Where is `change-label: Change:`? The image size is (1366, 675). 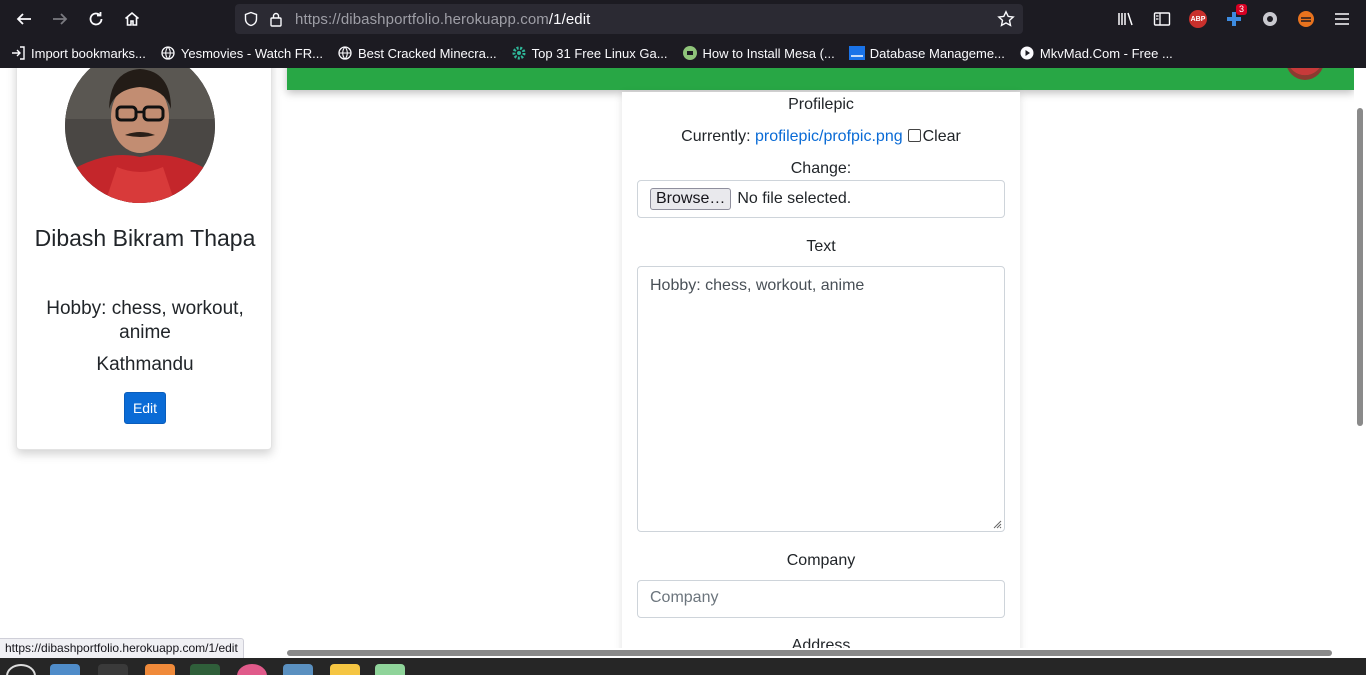 change-label: Change: is located at coordinates (821, 168).